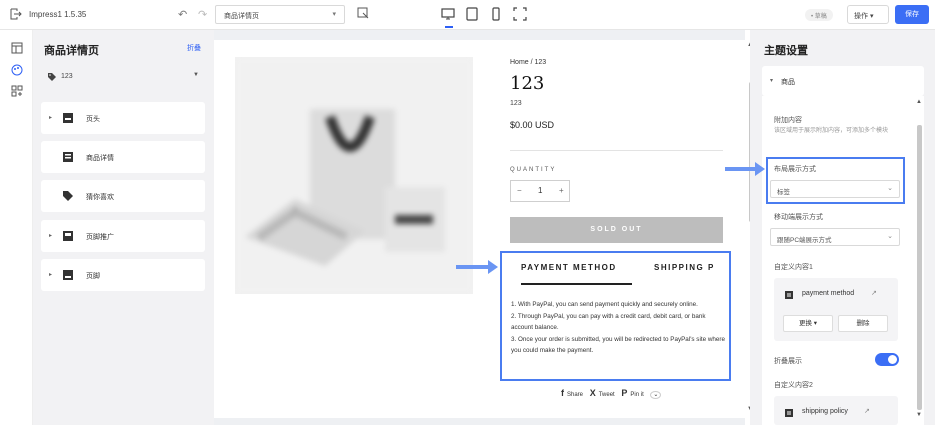 This screenshot has width=935, height=425. I want to click on page-select-value: 商品详情页, so click(241, 16).